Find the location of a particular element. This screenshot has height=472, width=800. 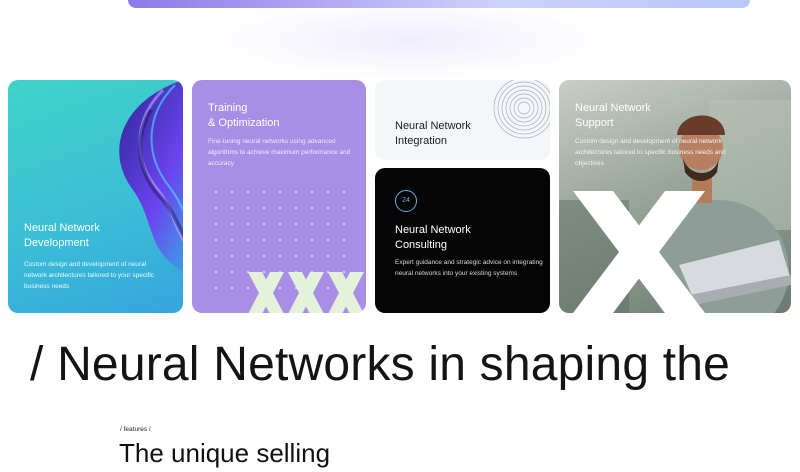

card-title: Neural Network Integration is located at coordinates (433, 133).